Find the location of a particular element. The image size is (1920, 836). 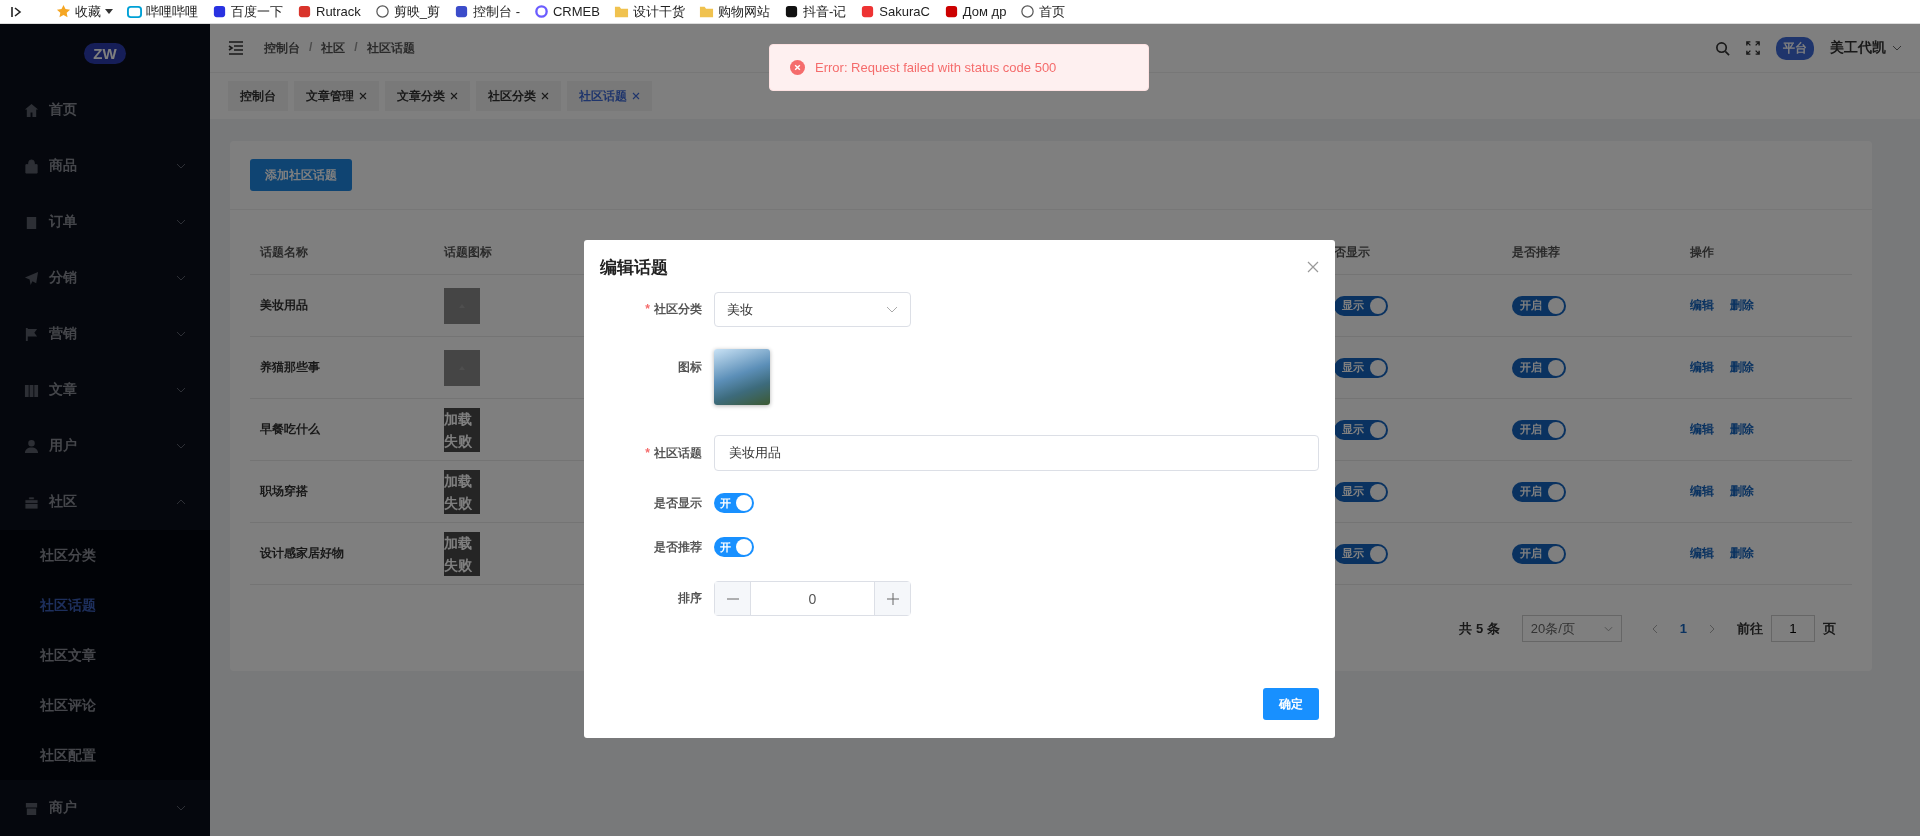

star-icon is located at coordinates (63, 11).